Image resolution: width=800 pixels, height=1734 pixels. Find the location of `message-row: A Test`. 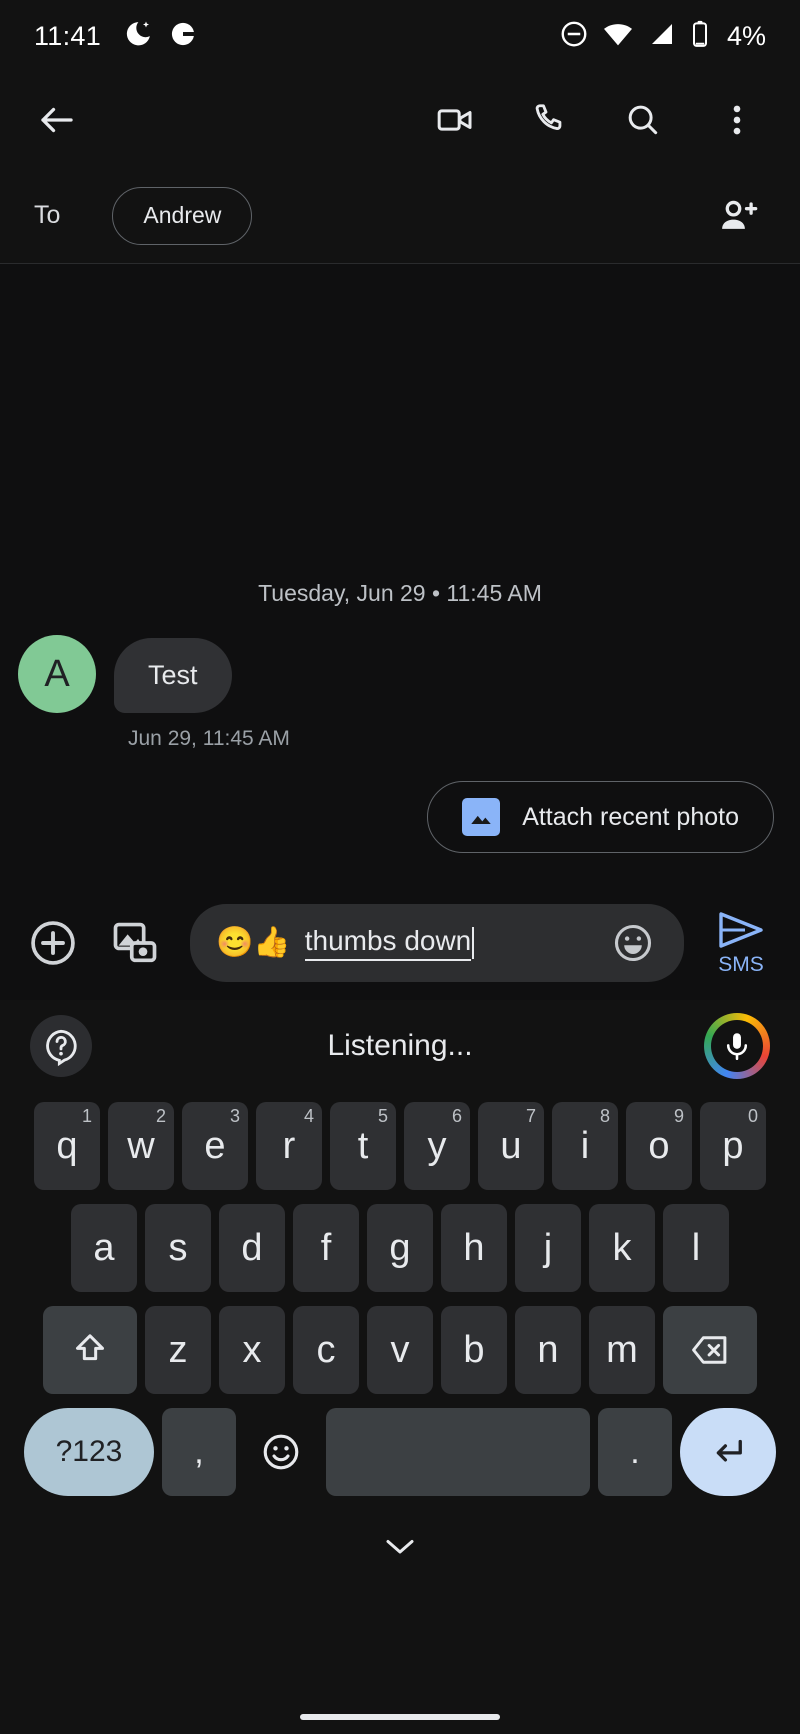

message-row: A Test is located at coordinates (400, 660).